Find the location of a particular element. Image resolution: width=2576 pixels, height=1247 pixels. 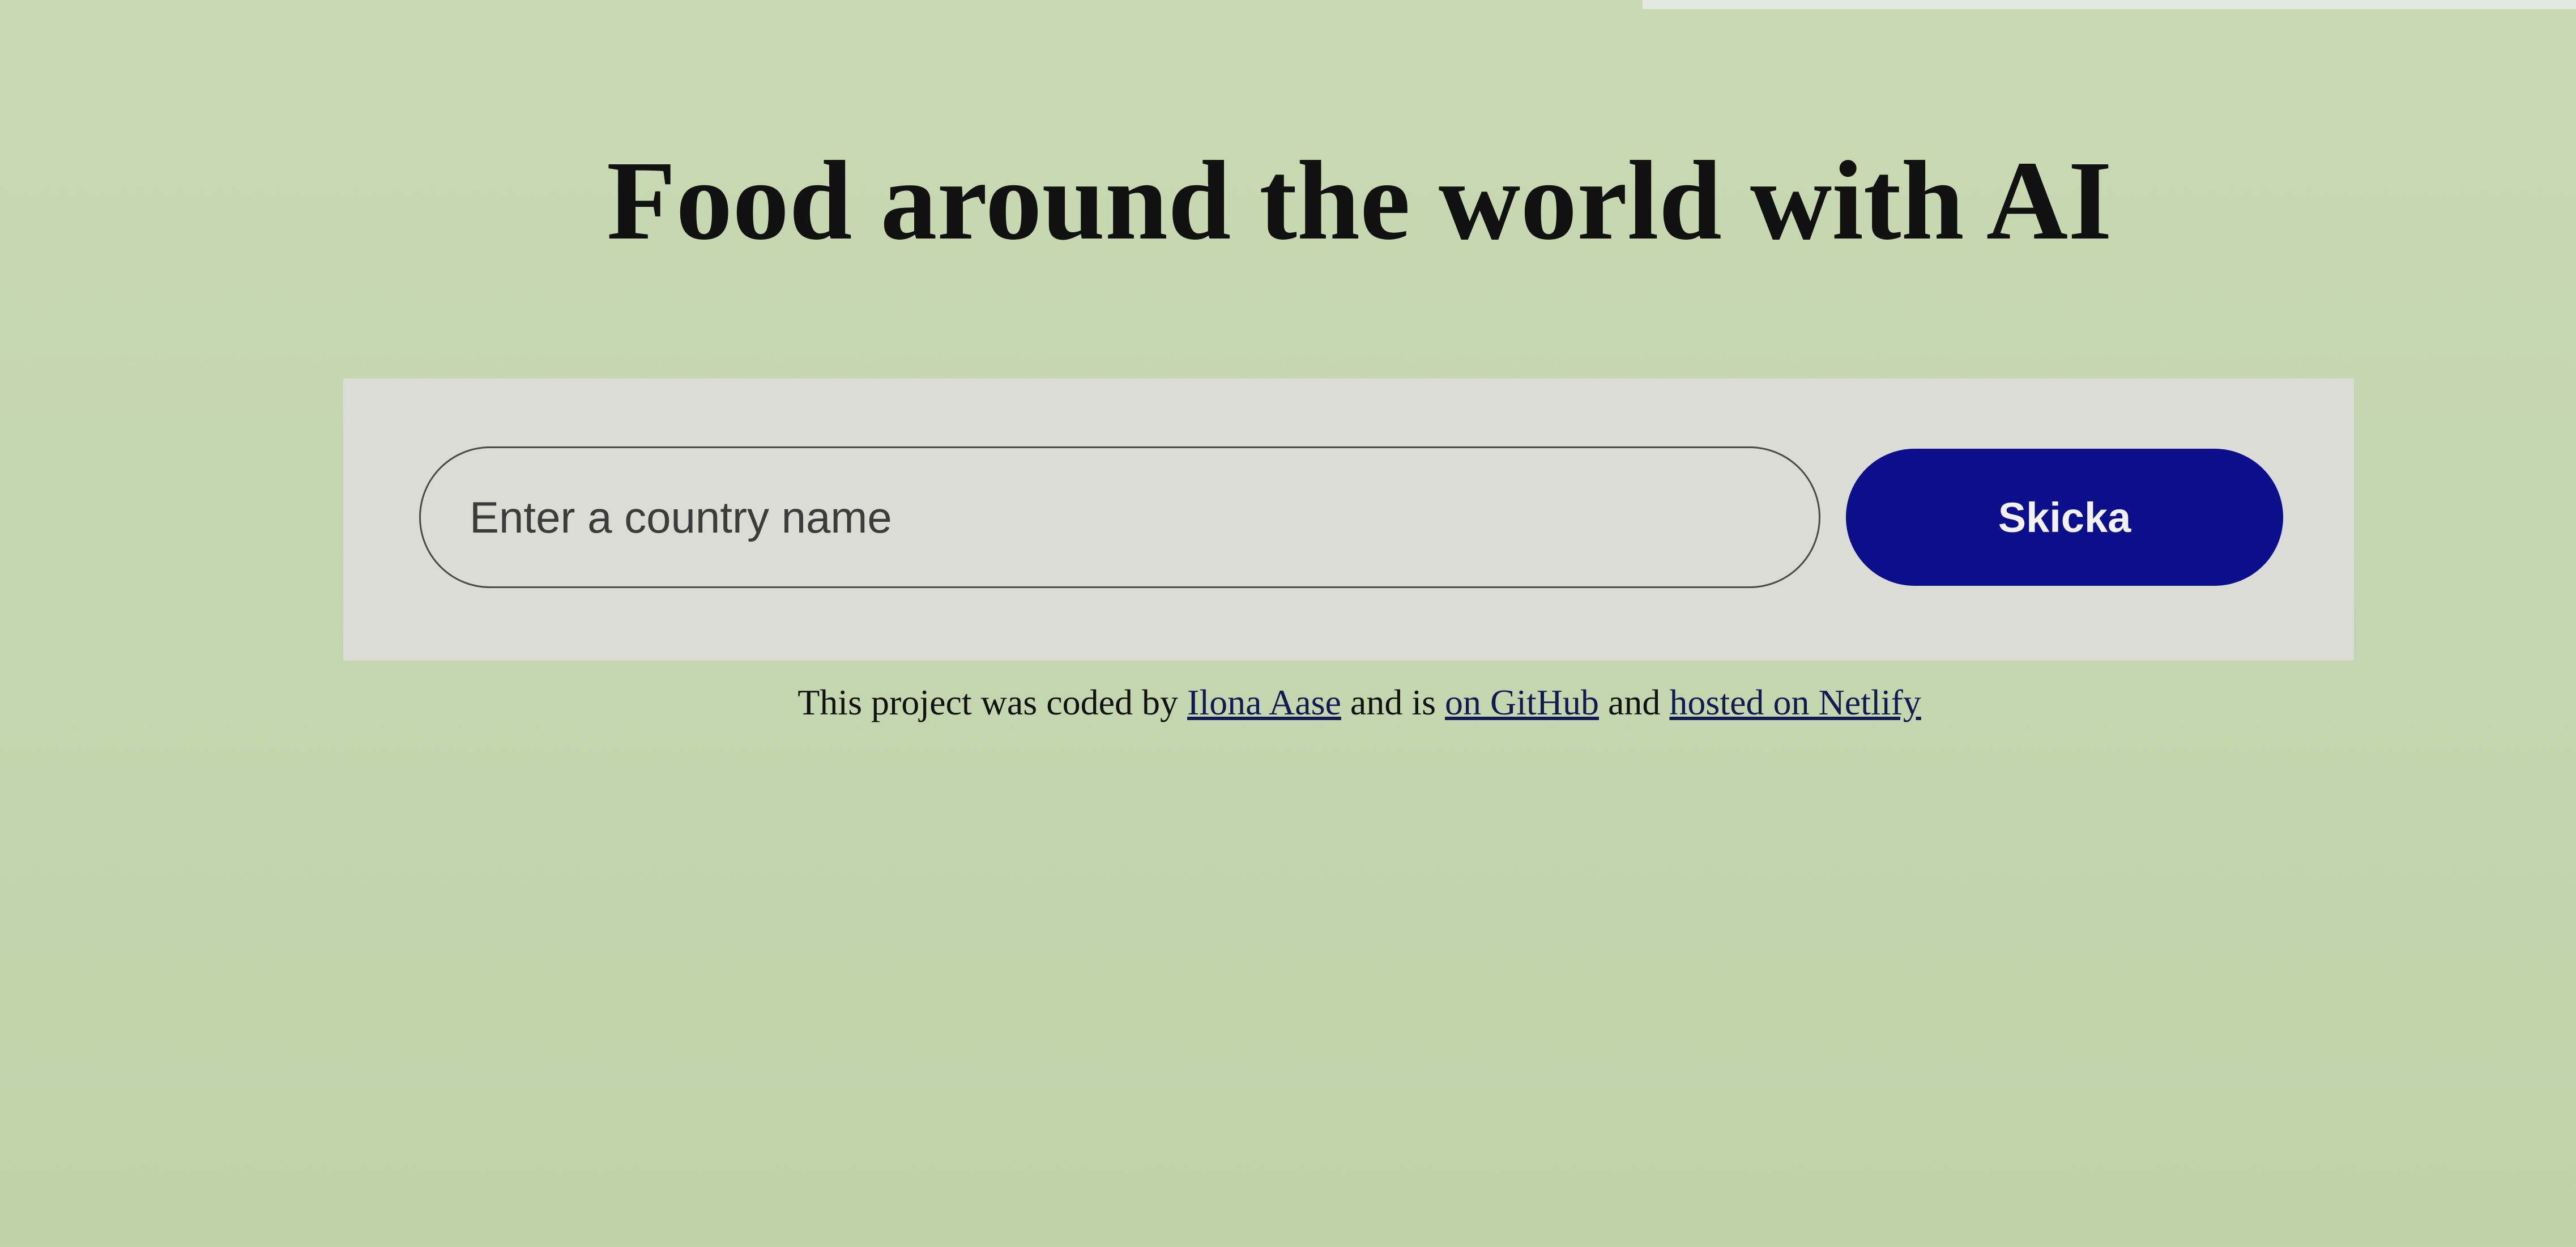

netlify-link: hosted on Netlify is located at coordinates (1795, 702).